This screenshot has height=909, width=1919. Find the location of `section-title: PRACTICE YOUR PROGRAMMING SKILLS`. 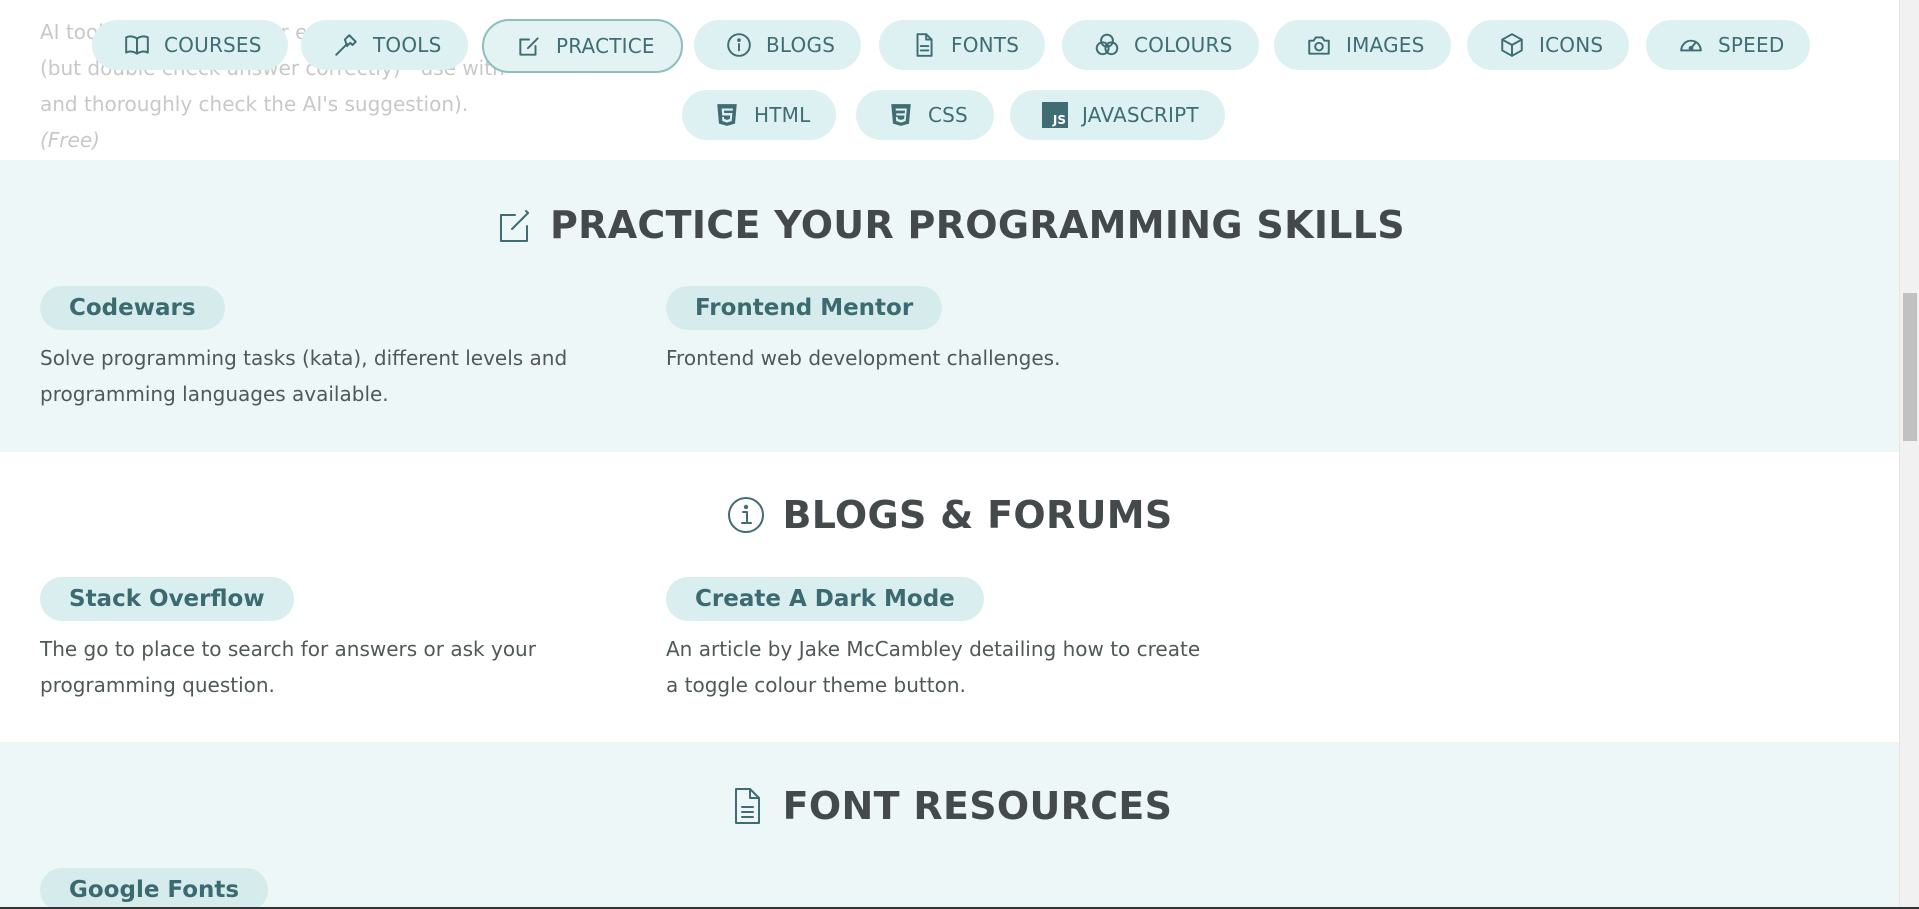

section-title: PRACTICE YOUR PROGRAMMING SKILLS is located at coordinates (949, 225).